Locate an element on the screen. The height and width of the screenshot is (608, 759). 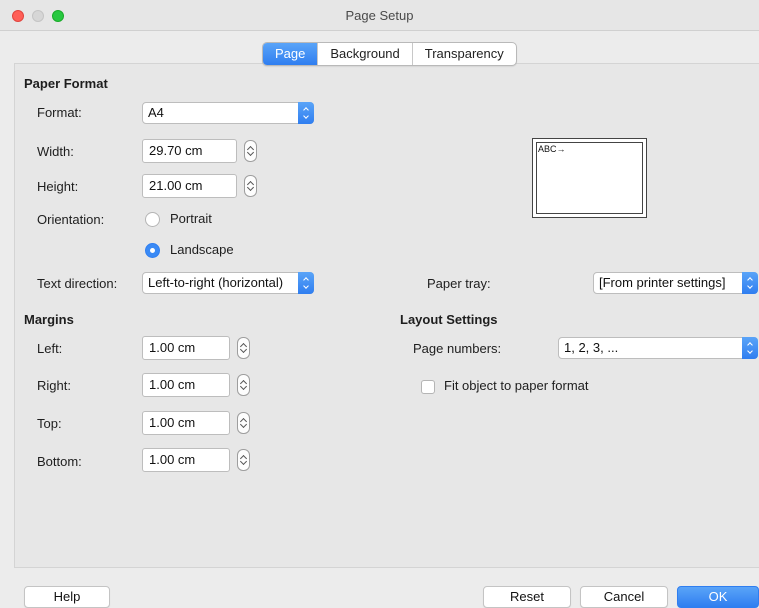
margin-top-label: Top: is located at coordinates (49, 423).